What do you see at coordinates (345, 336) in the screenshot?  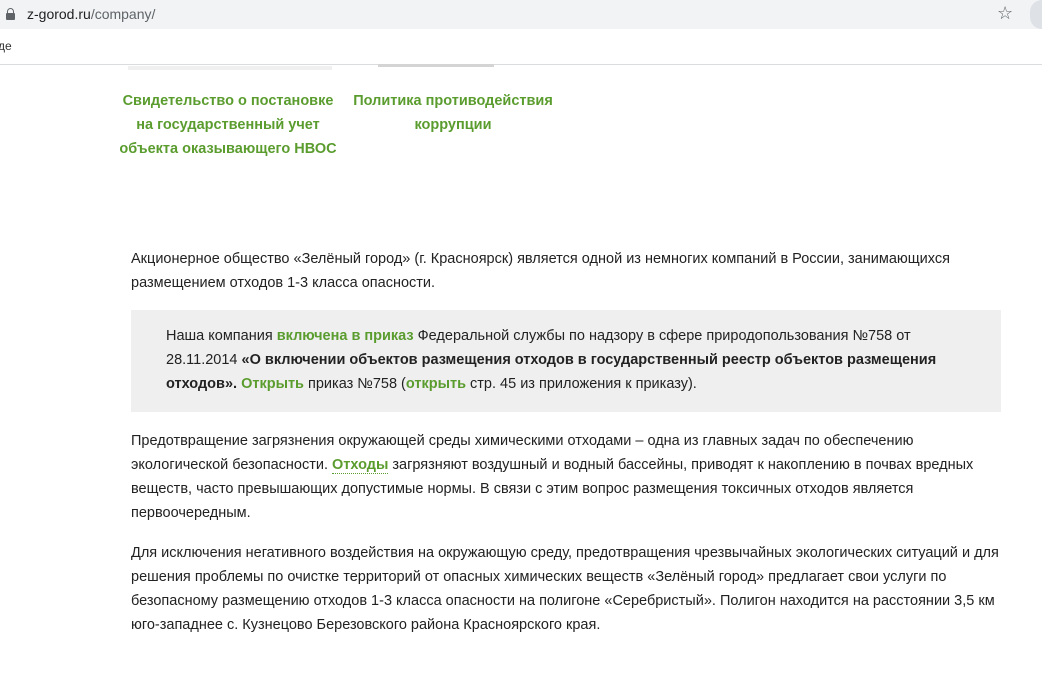 I see `link-included-in-order: включена в приказ` at bounding box center [345, 336].